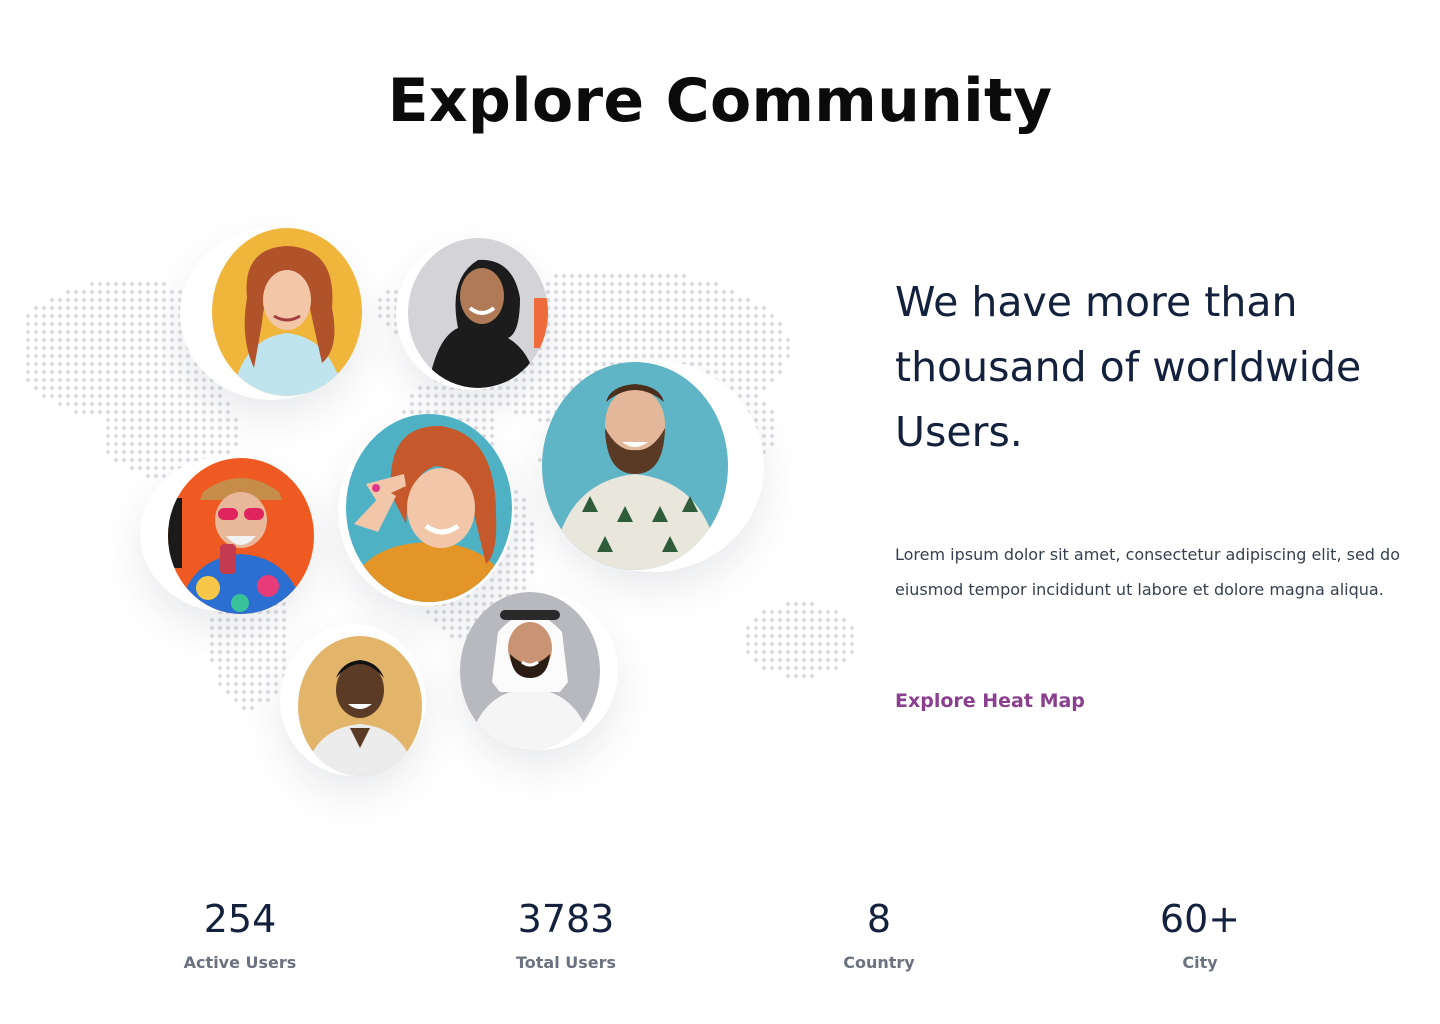  I want to click on stat-label: Total Users, so click(566, 962).